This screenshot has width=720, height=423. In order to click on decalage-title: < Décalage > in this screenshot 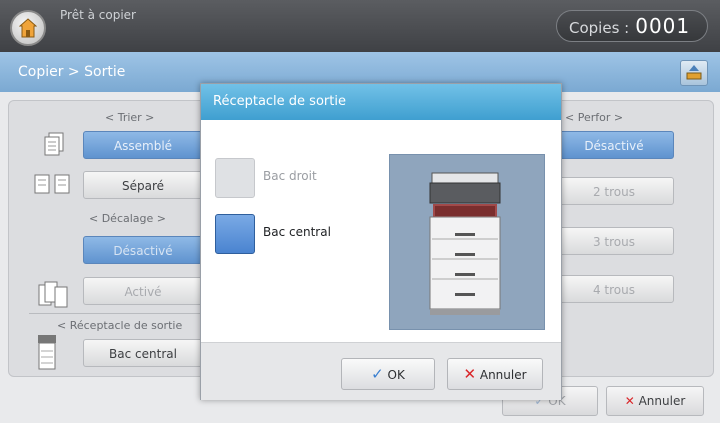, I will do `click(127, 218)`.